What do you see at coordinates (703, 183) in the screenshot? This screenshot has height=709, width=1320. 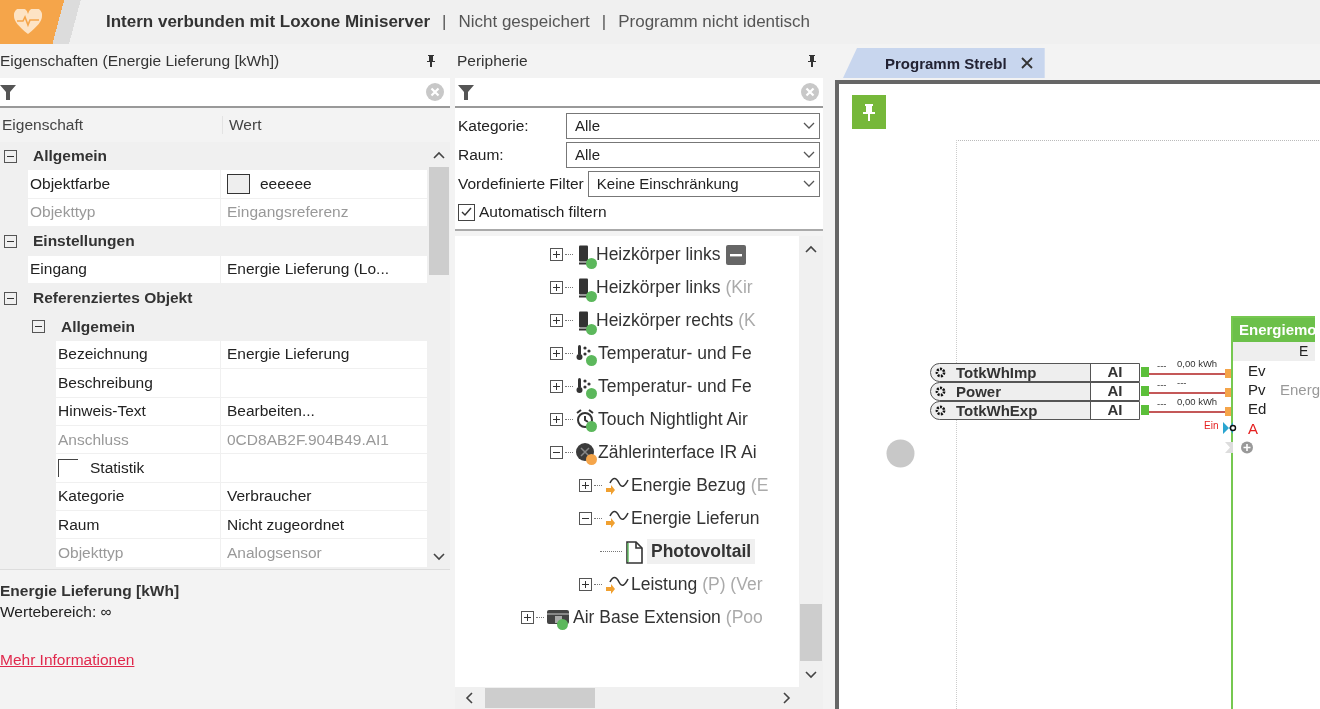 I see `dropdown: Keine Einschränkung` at bounding box center [703, 183].